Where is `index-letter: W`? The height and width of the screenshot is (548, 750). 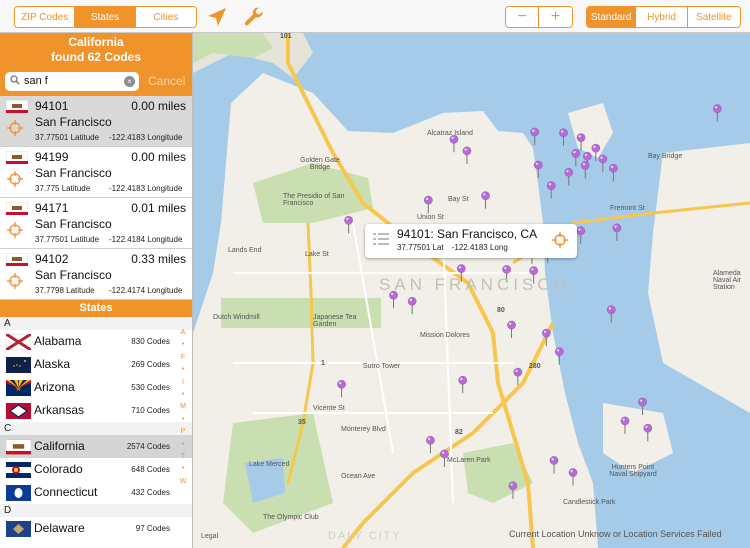 index-letter: W is located at coordinates (183, 482).